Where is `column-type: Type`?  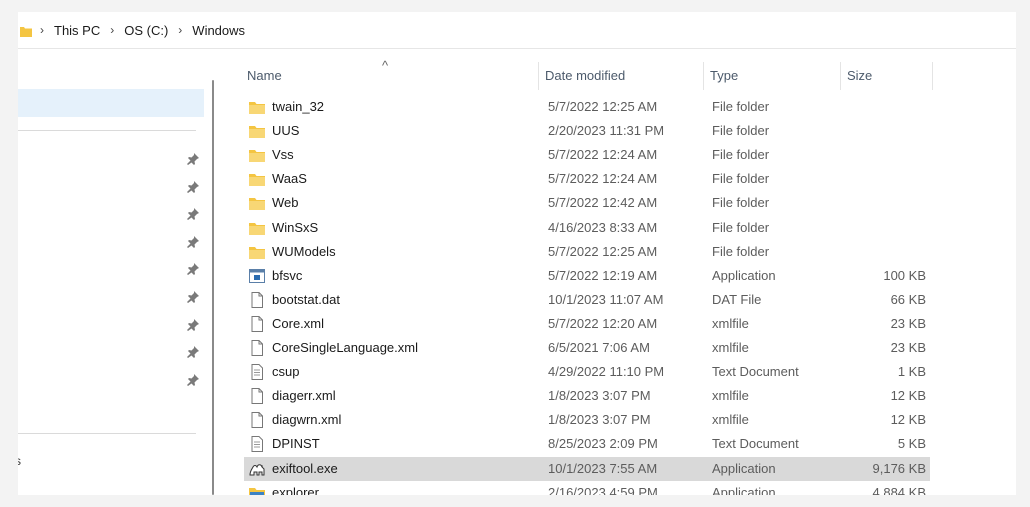 column-type: Type is located at coordinates (770, 76).